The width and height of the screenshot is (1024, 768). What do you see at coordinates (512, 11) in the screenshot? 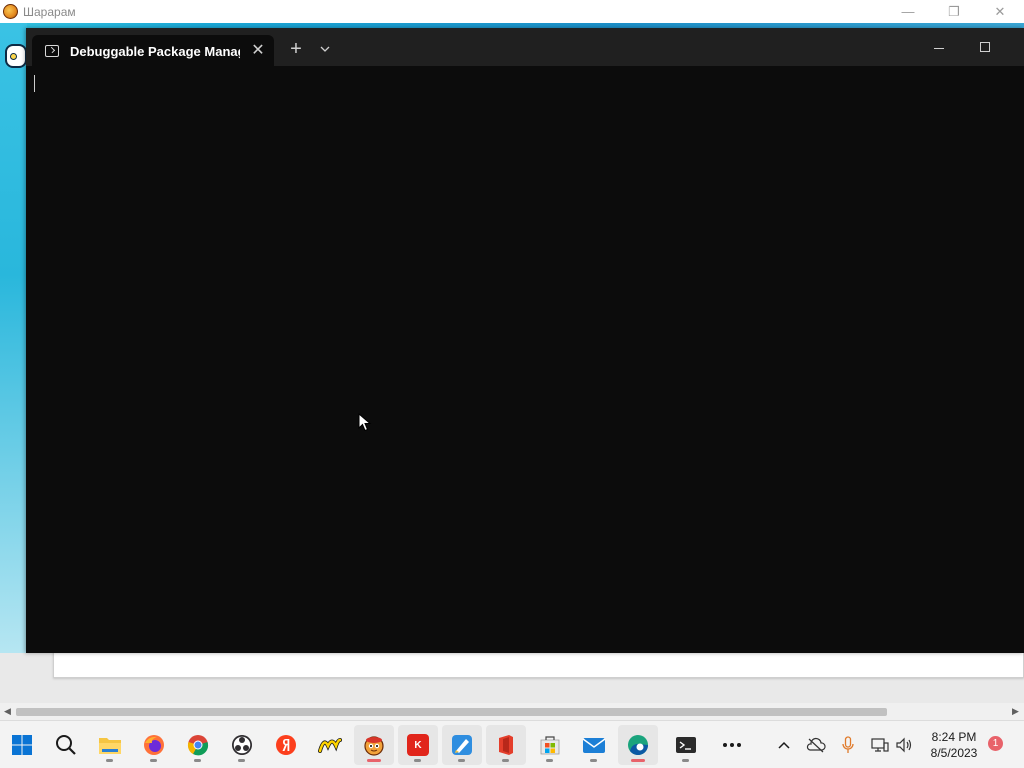
I see `background-window-titlebar: Шарарам — ❐ ✕` at bounding box center [512, 11].